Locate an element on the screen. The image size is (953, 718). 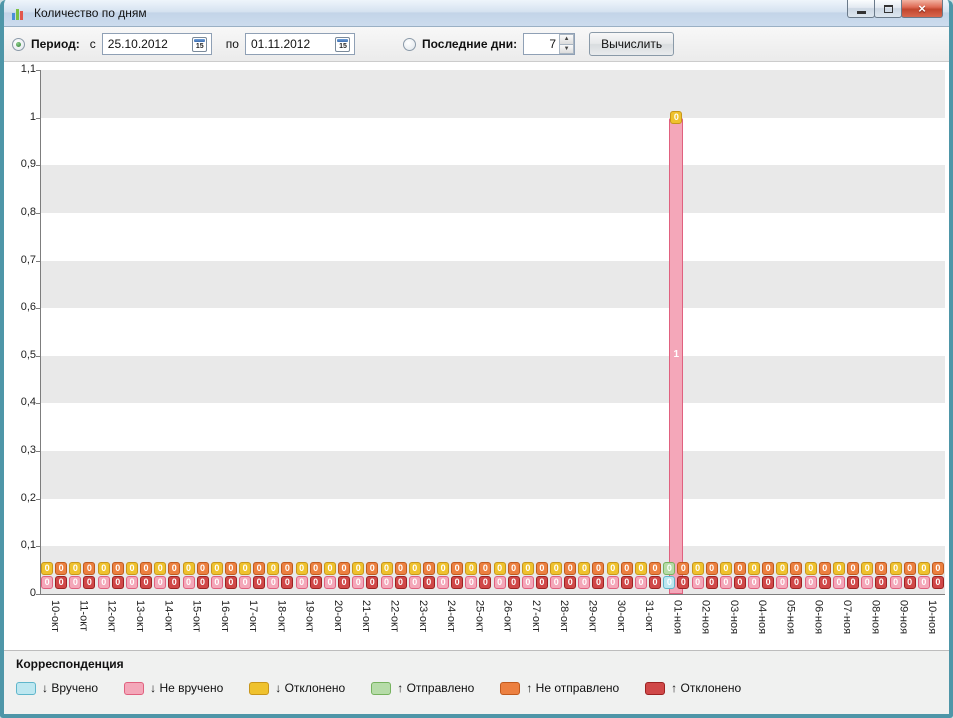
spinner: ▲ ▼ is located at coordinates (567, 44).